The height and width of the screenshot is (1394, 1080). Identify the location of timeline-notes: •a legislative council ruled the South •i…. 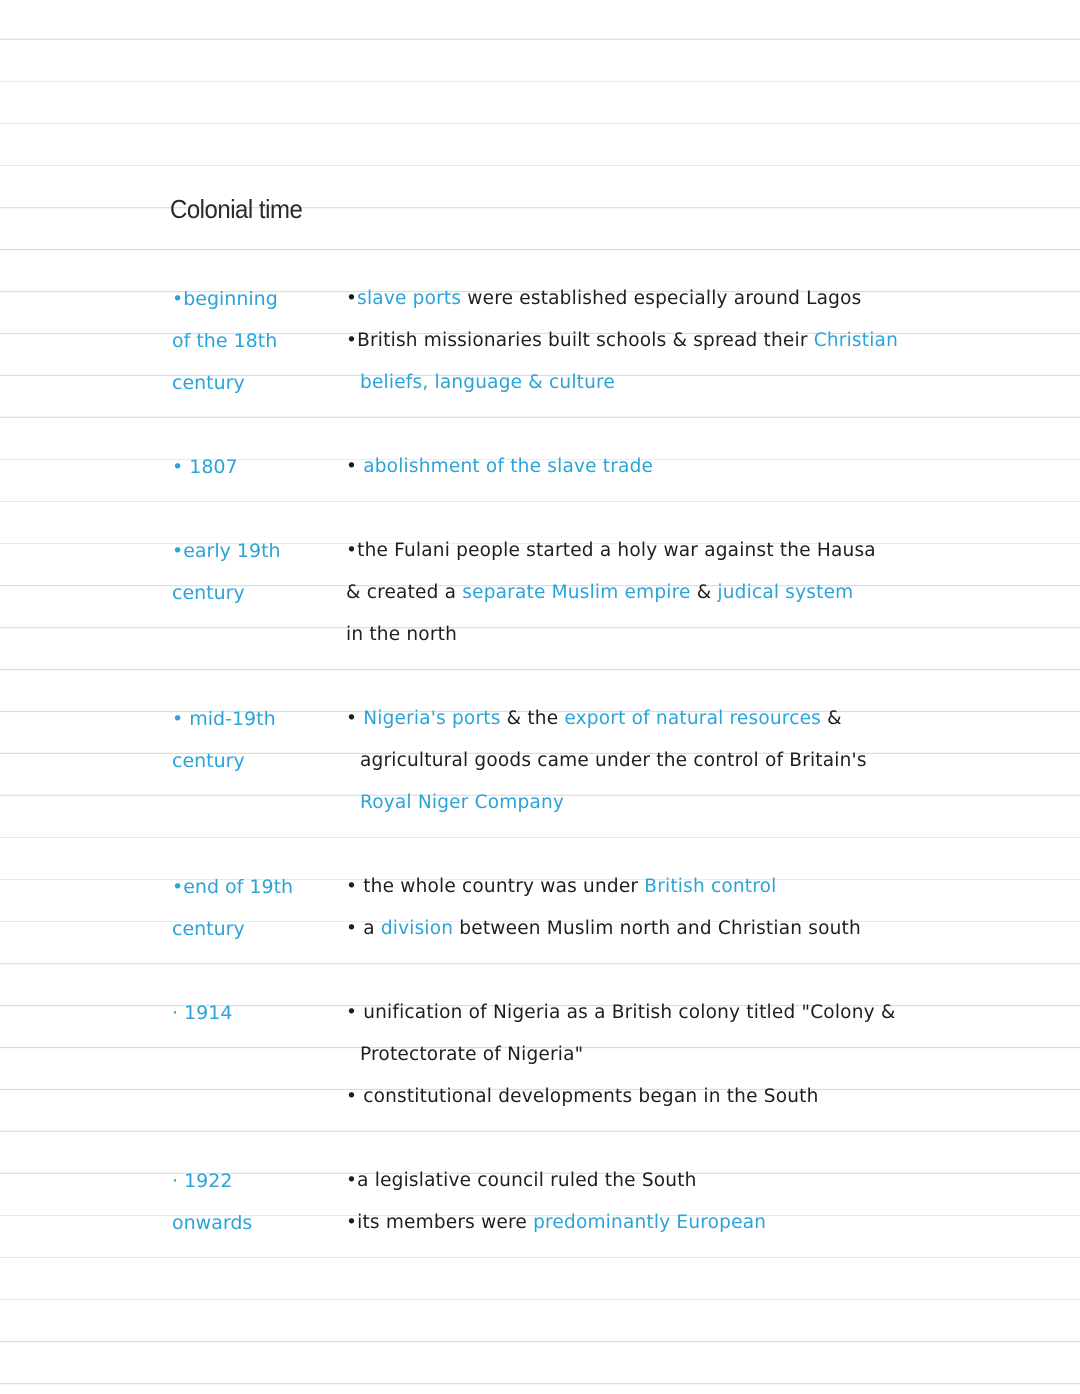
(710, 1202).